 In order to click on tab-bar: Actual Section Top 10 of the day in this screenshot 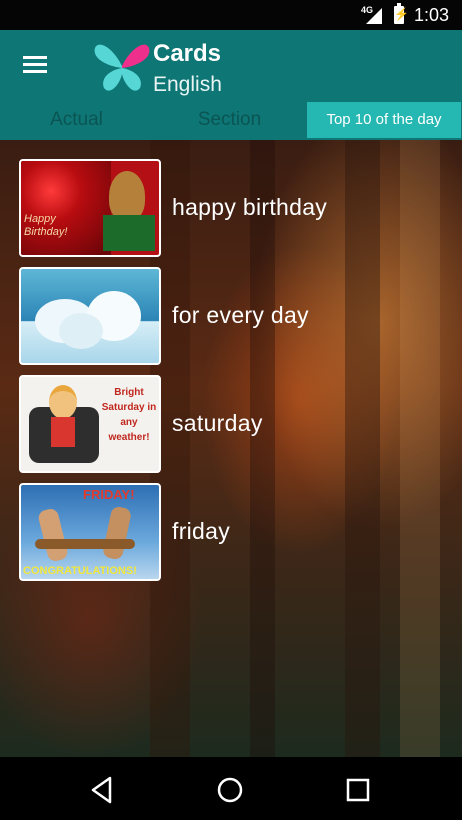, I will do `click(231, 120)`.